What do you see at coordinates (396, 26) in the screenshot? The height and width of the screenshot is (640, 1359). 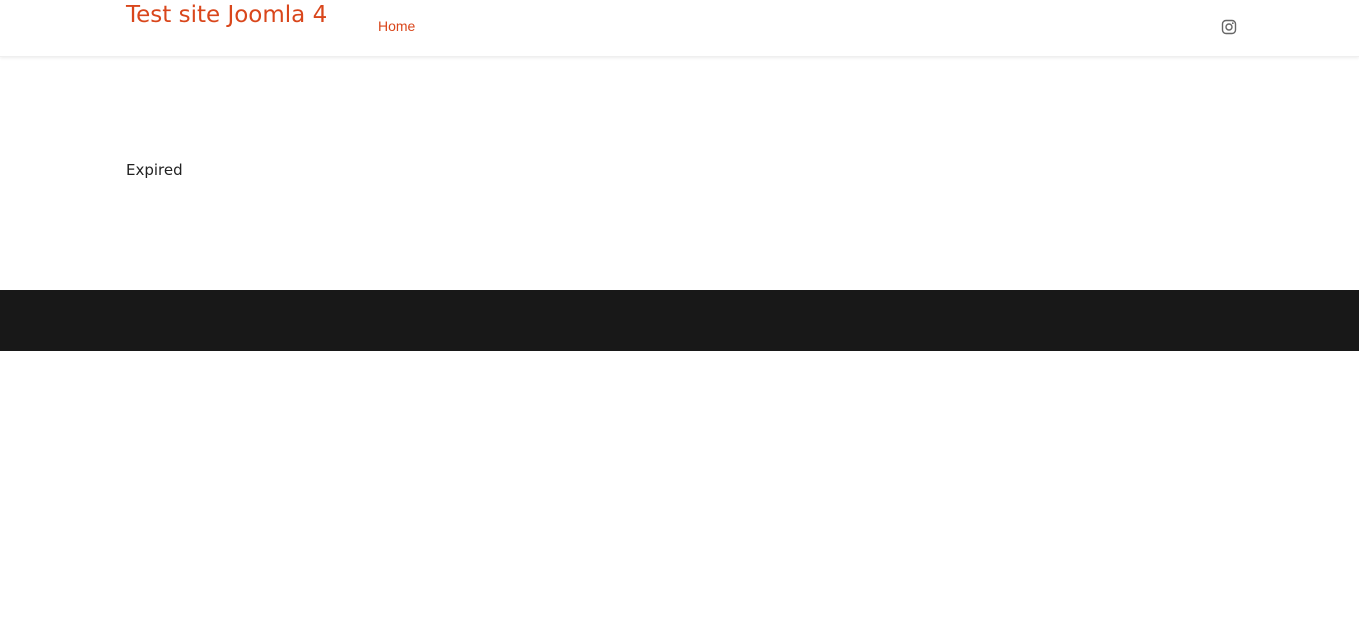 I see `nav-item-home: Home` at bounding box center [396, 26].